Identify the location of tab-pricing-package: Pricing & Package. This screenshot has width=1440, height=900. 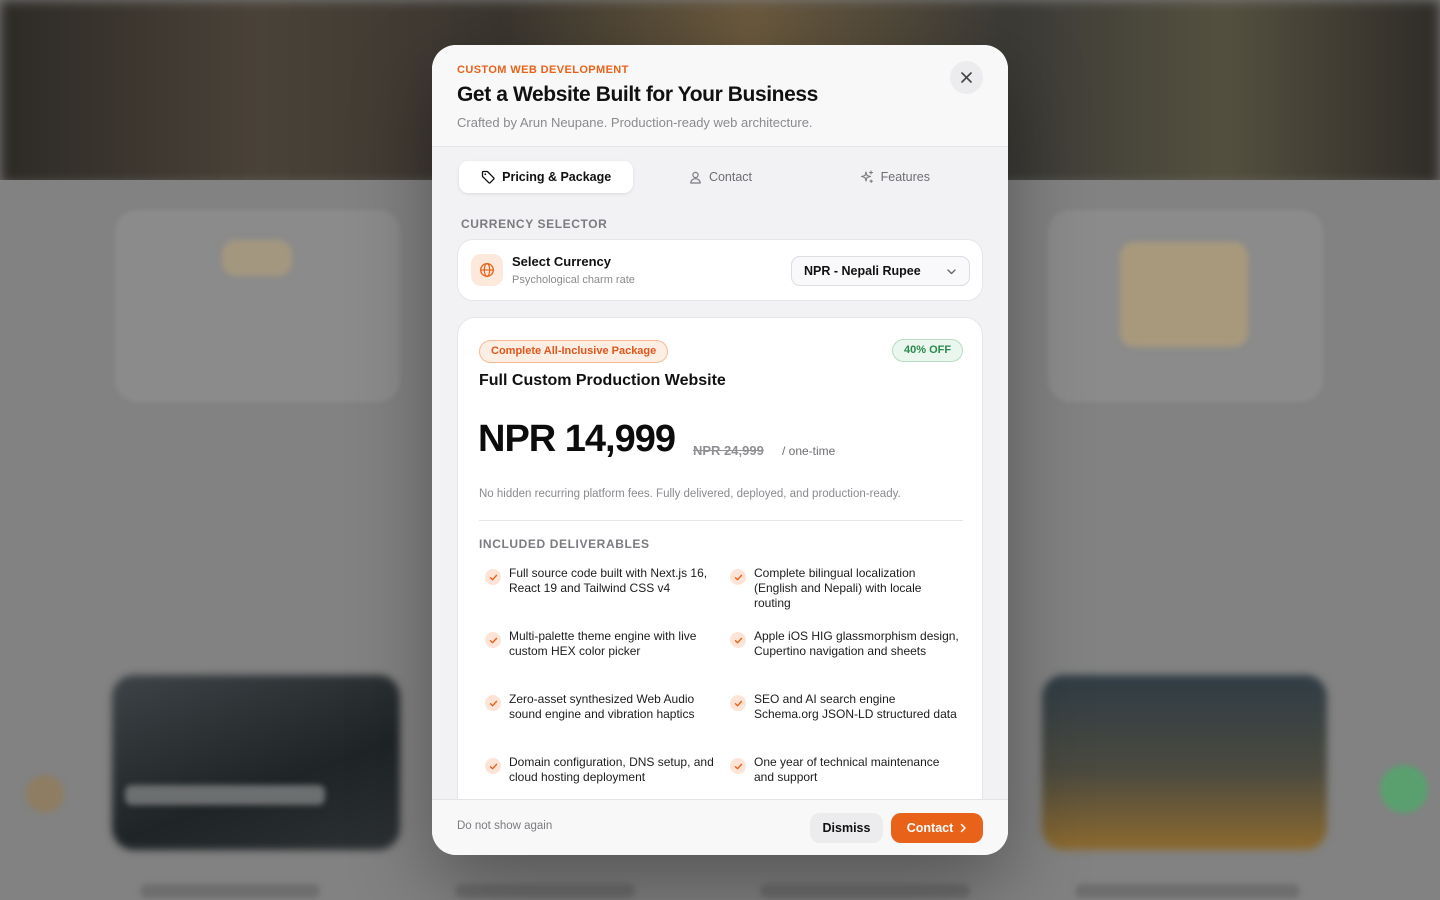
(546, 177).